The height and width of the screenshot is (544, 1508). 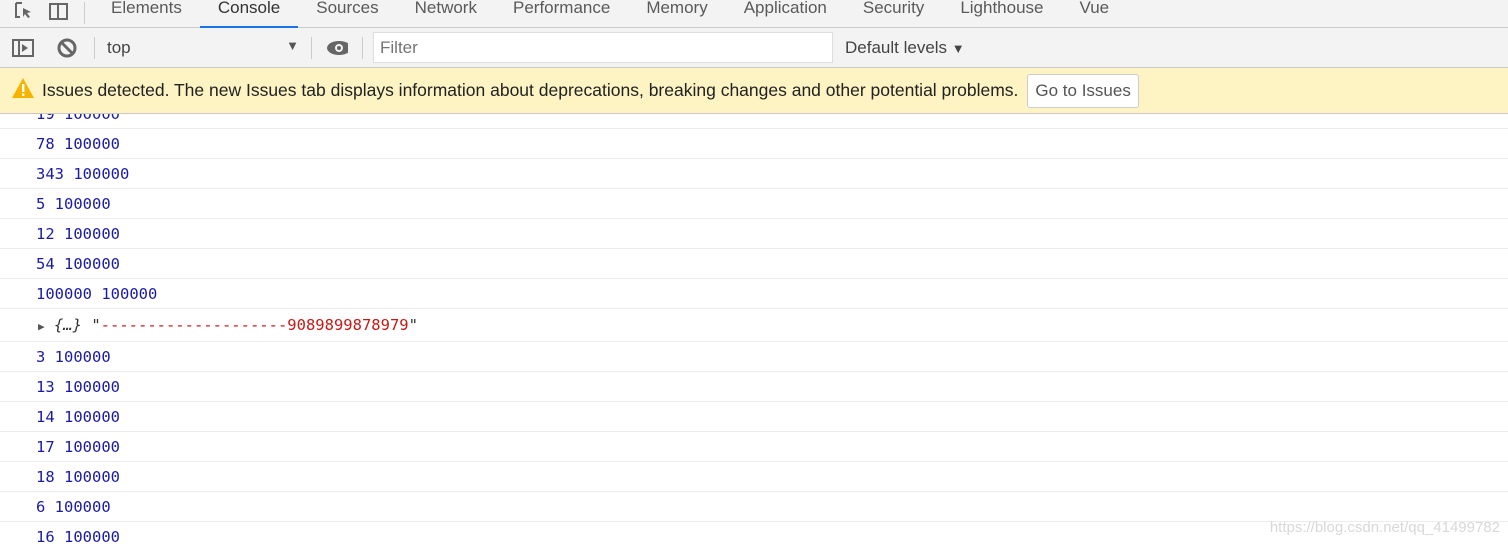 I want to click on console-log-row: 13 100000, so click(x=754, y=387).